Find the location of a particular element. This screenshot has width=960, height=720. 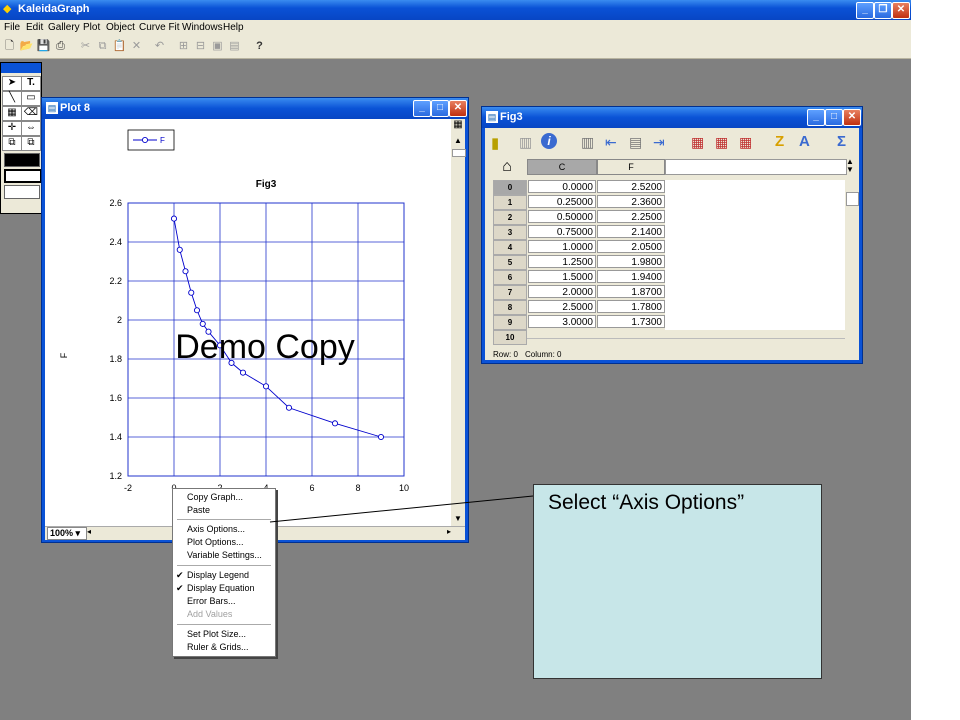

callout-box: Select “Axis Options” is located at coordinates (677, 581).